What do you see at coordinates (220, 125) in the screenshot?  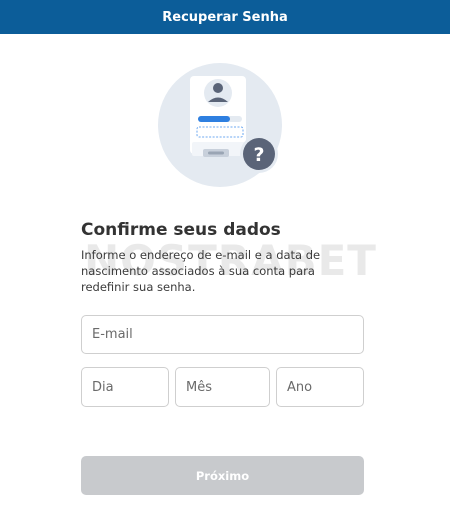 I see `account-recovery-illustration: ?` at bounding box center [220, 125].